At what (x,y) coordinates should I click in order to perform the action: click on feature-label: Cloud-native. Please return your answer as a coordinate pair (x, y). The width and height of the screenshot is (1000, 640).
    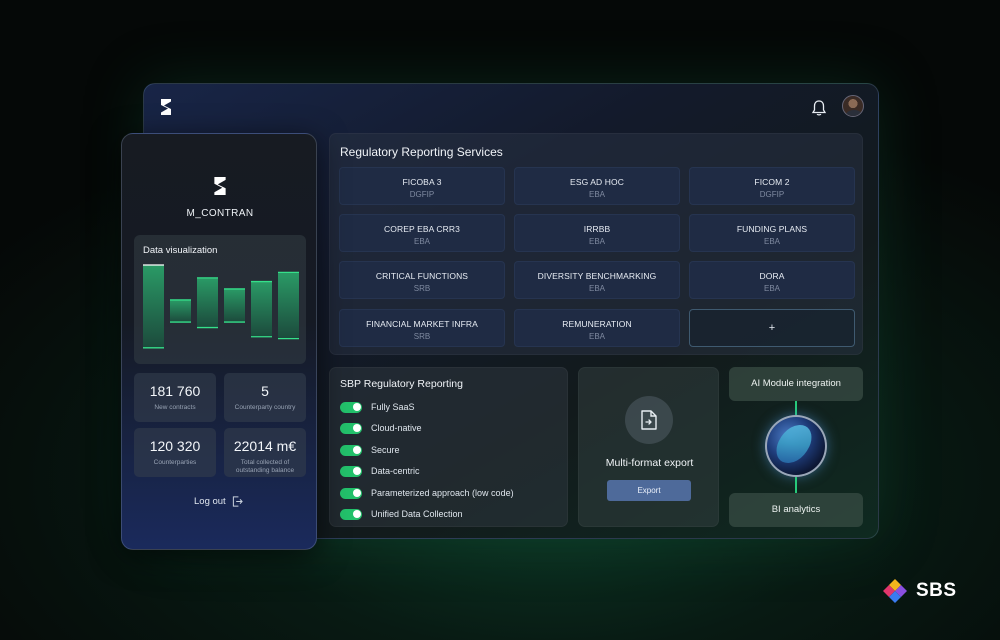
    Looking at the image, I should click on (396, 428).